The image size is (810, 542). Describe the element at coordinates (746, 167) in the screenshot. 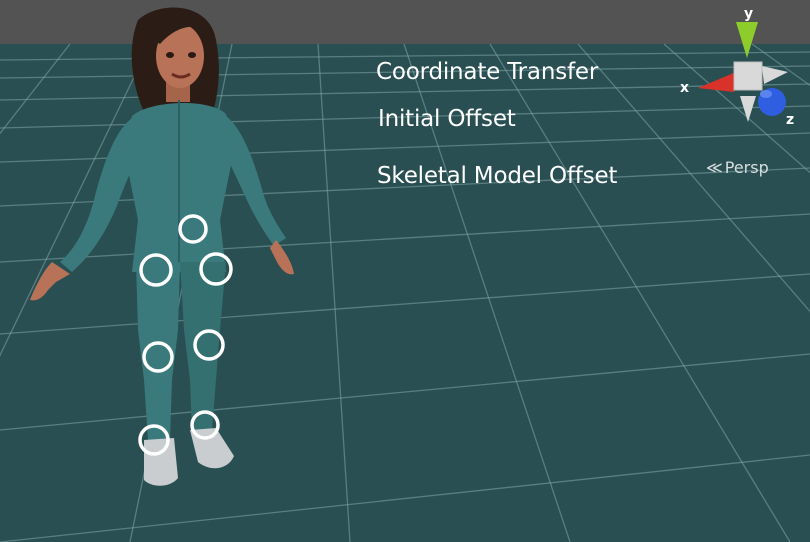

I see `perspective-label: Persp` at that location.